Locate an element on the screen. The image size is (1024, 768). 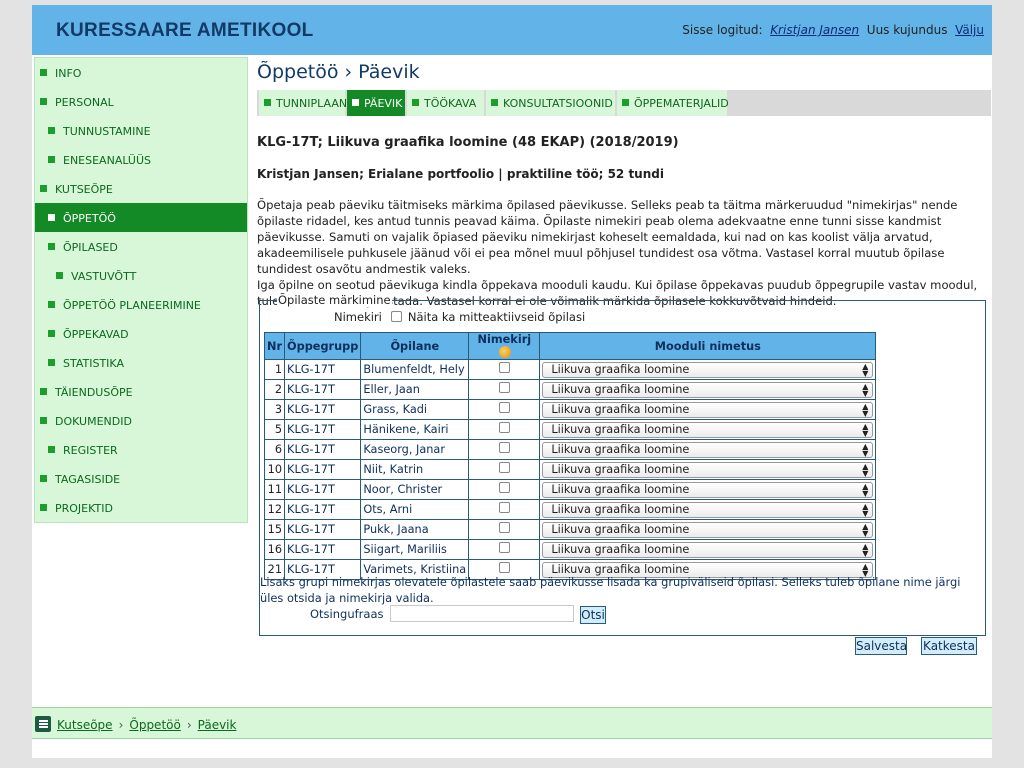
tab: ÕPPEMATERJALID is located at coordinates (673, 103).